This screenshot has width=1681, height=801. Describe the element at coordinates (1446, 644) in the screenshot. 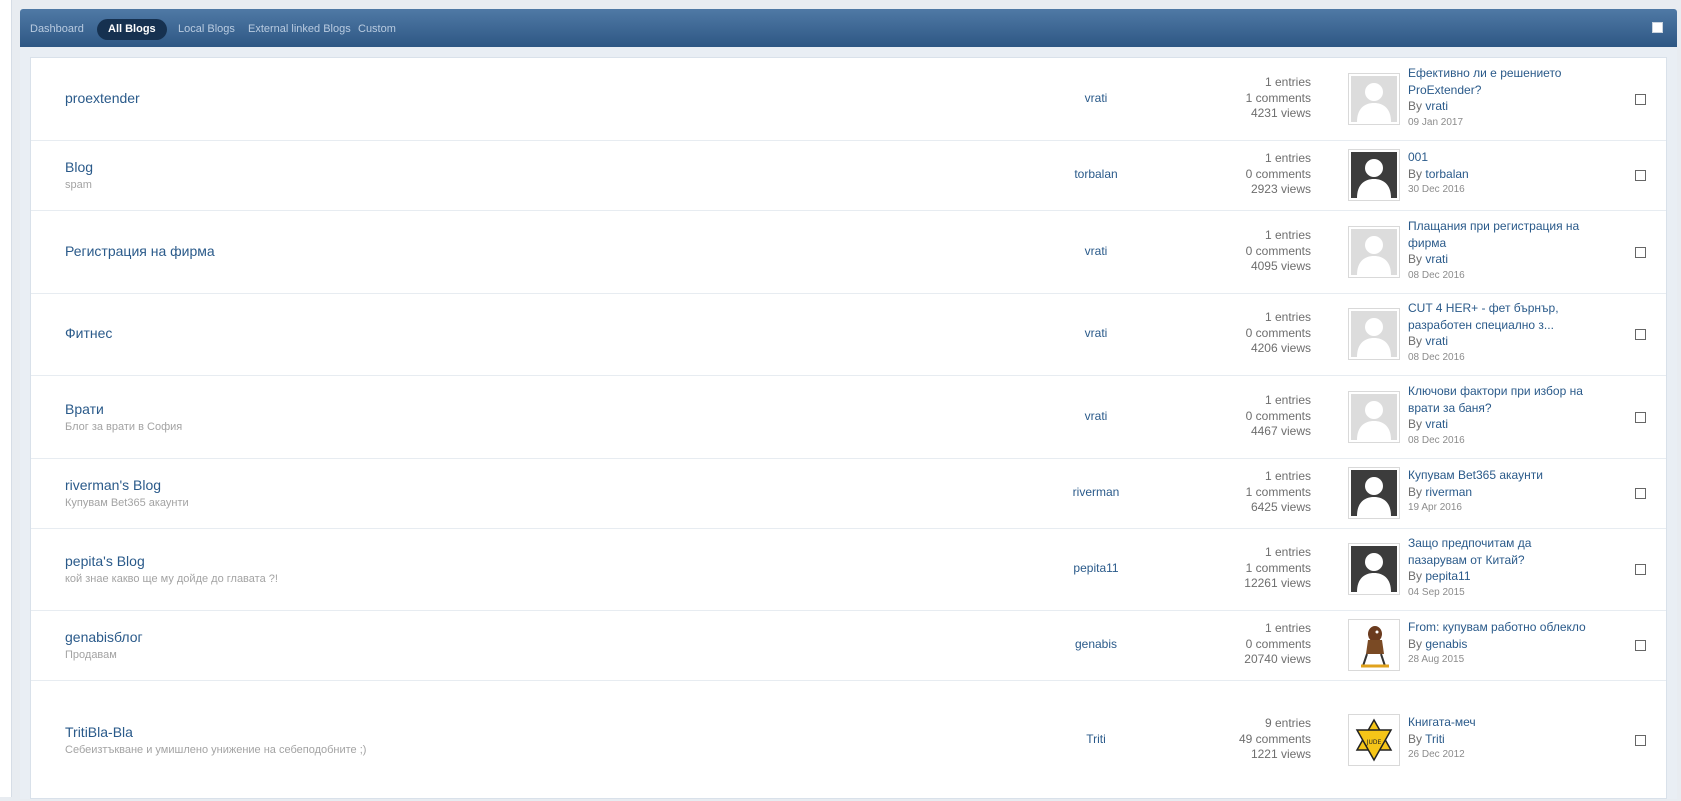

I see `latest-entry-author-link: genabis` at that location.